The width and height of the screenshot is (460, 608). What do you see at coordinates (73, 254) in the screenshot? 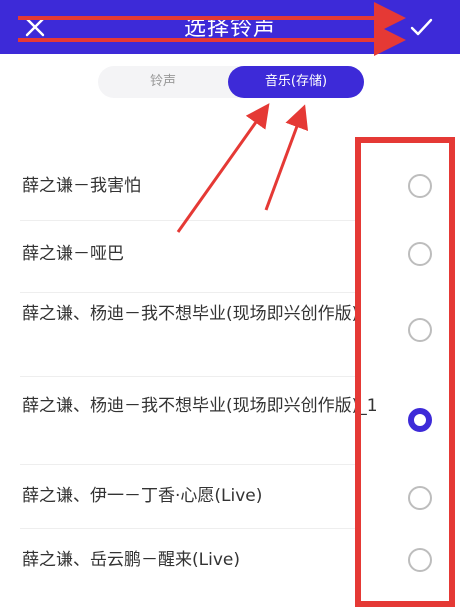
I see `song-title: 薛之谦－哑巴` at bounding box center [73, 254].